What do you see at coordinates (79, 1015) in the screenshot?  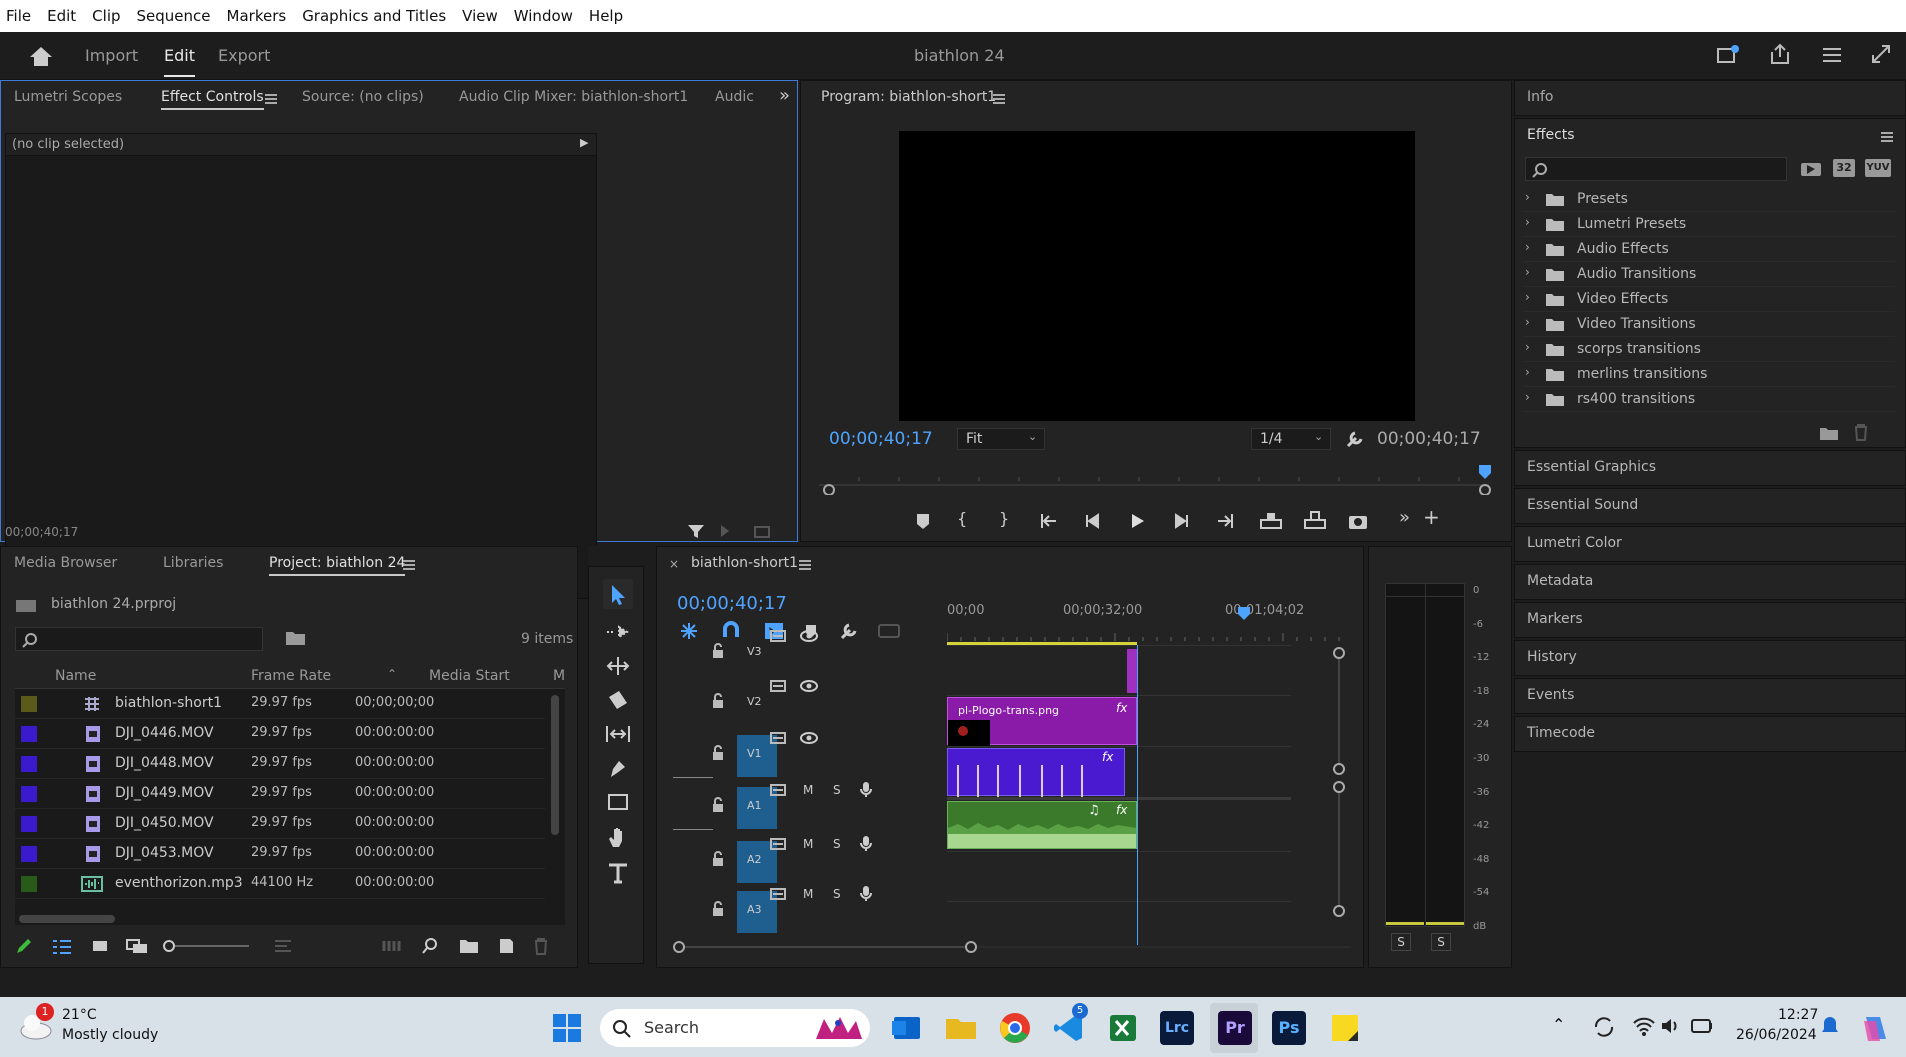 I see `weather-temp: 21°C` at bounding box center [79, 1015].